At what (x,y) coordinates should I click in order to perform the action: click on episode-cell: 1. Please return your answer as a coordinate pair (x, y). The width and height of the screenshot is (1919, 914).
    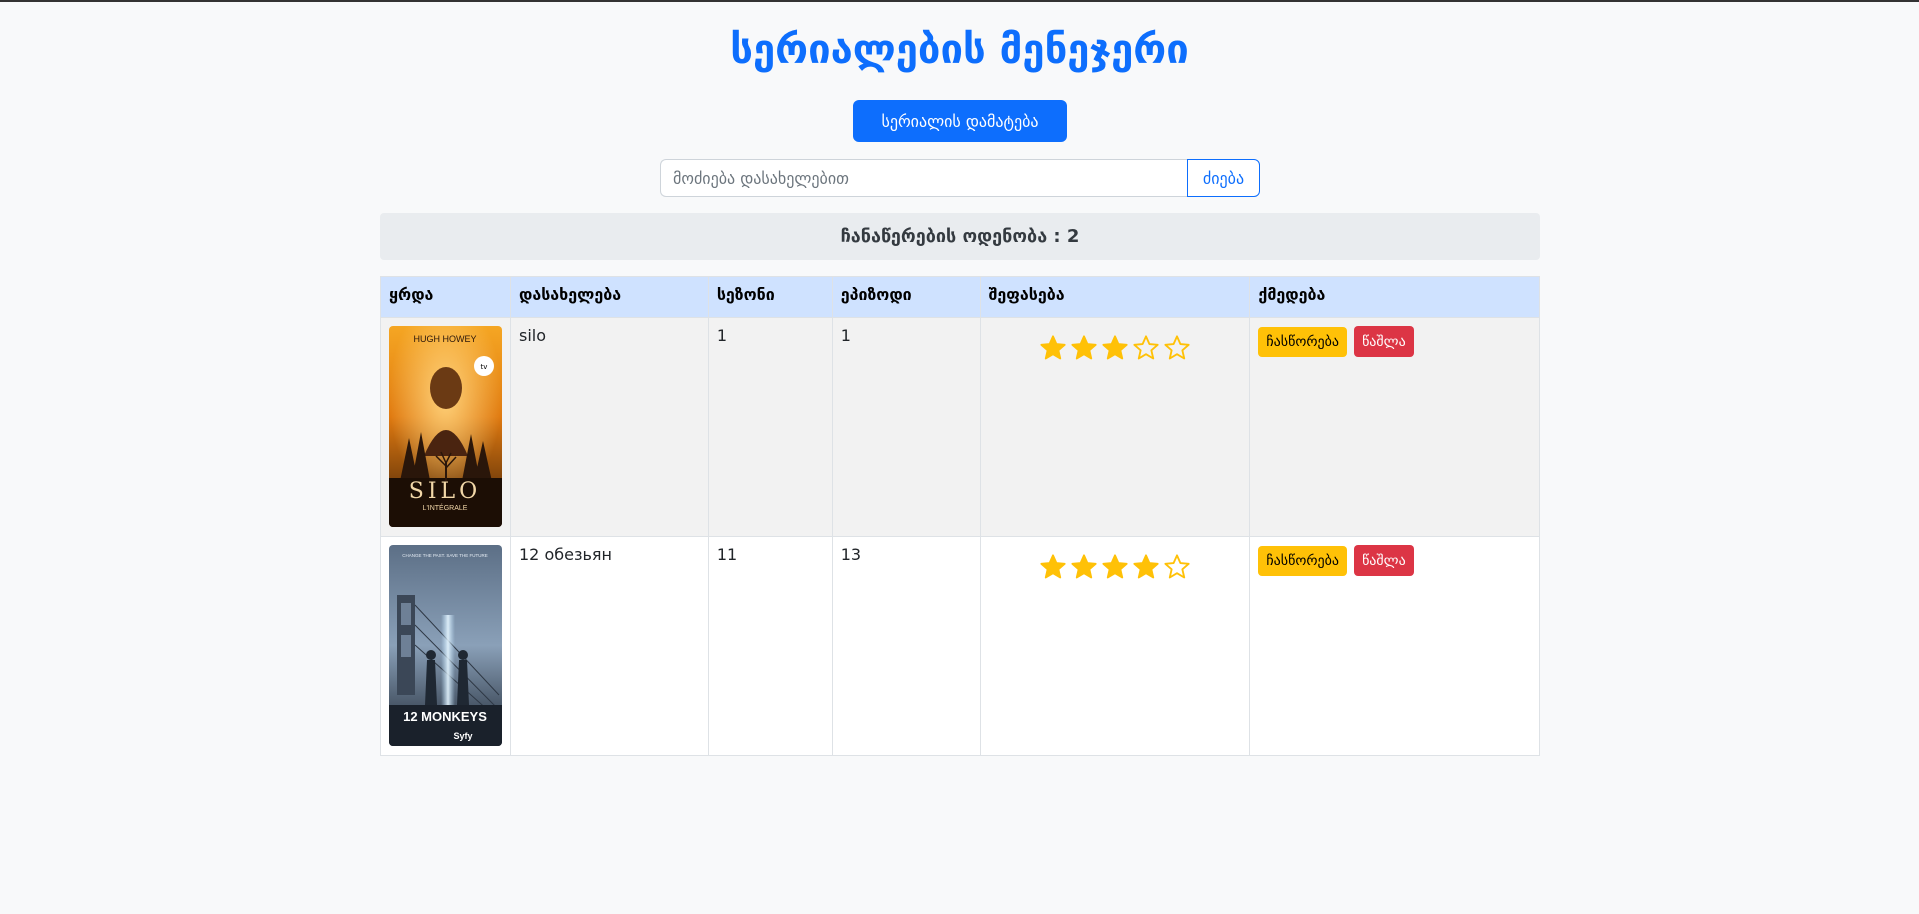
    Looking at the image, I should click on (906, 427).